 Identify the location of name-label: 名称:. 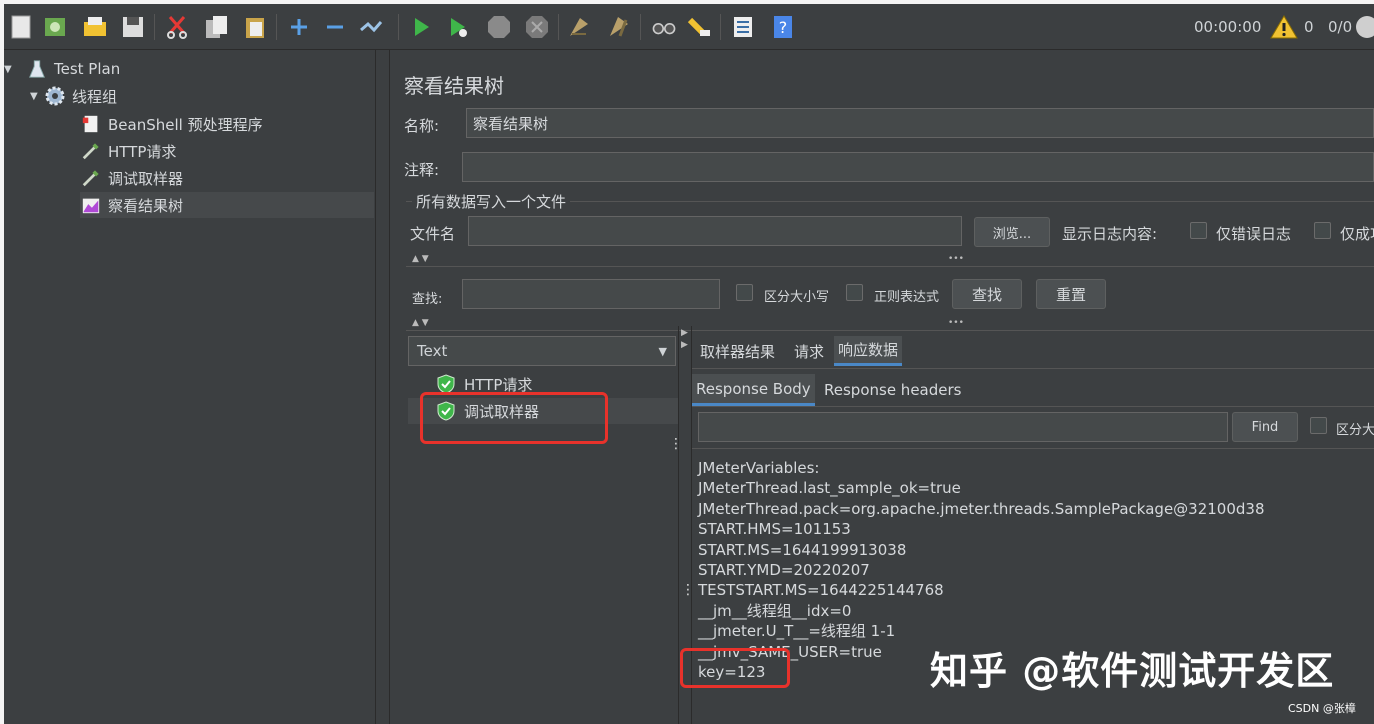
(422, 126).